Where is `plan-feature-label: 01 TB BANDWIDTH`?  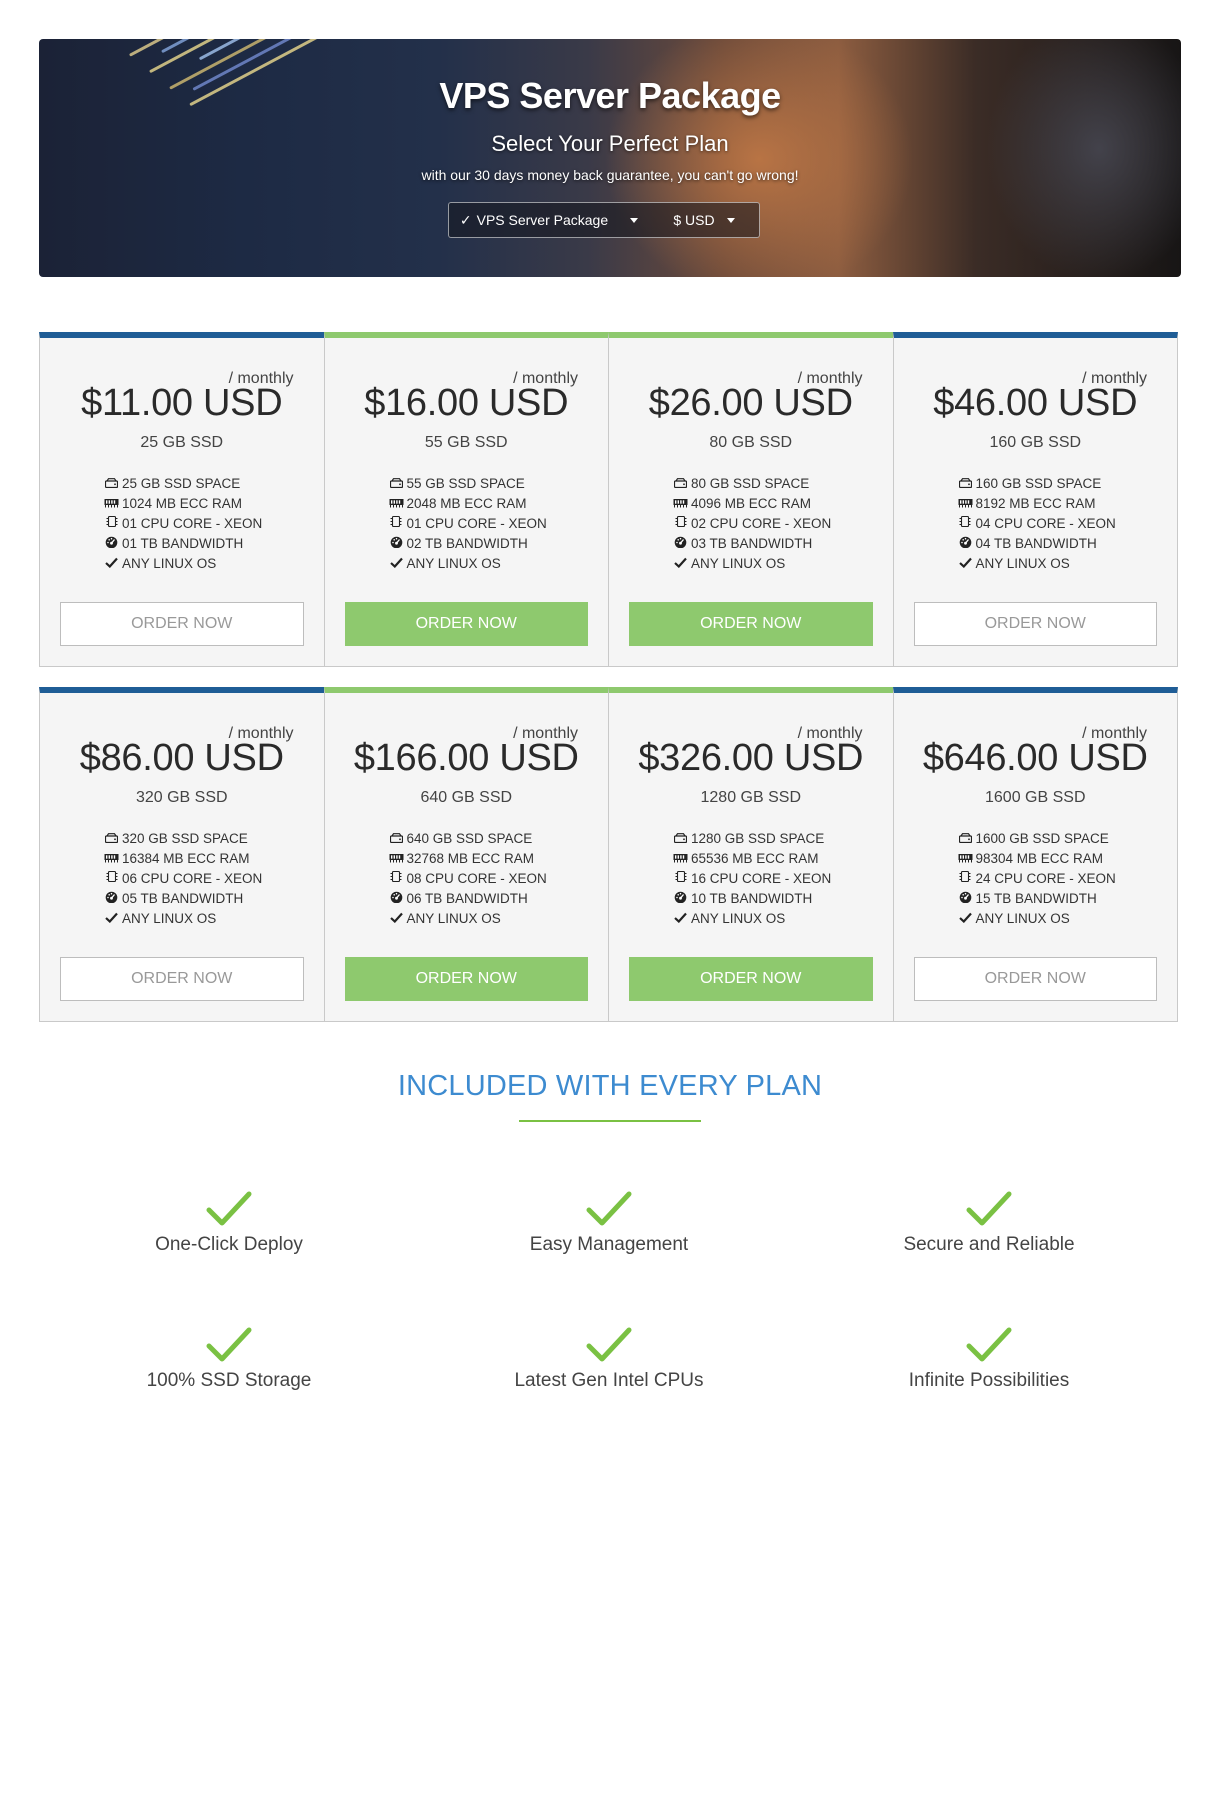
plan-feature-label: 01 TB BANDWIDTH is located at coordinates (183, 543).